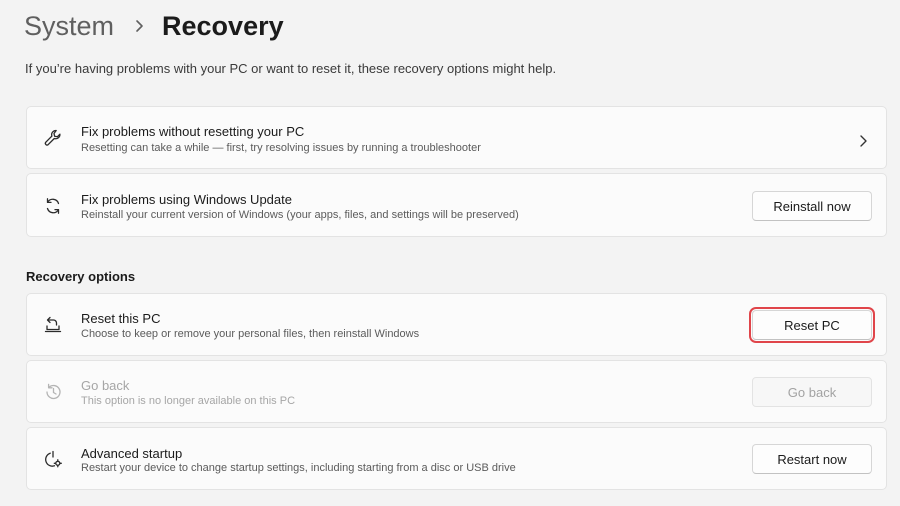 Image resolution: width=900 pixels, height=506 pixels. Describe the element at coordinates (132, 453) in the screenshot. I see `card-title: Advanced startup` at that location.